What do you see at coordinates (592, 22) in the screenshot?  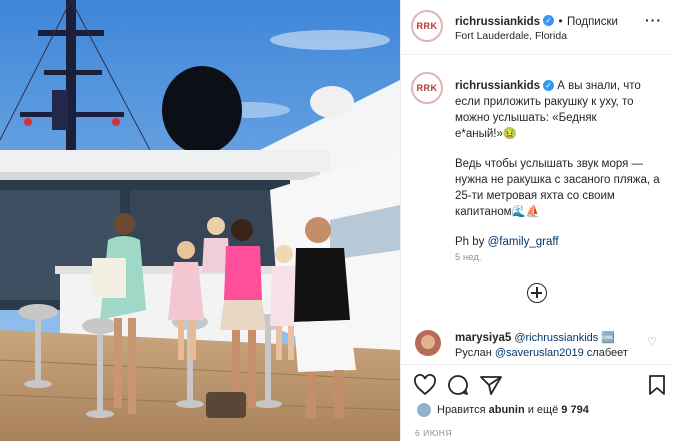 I see `following-button: Подписки` at bounding box center [592, 22].